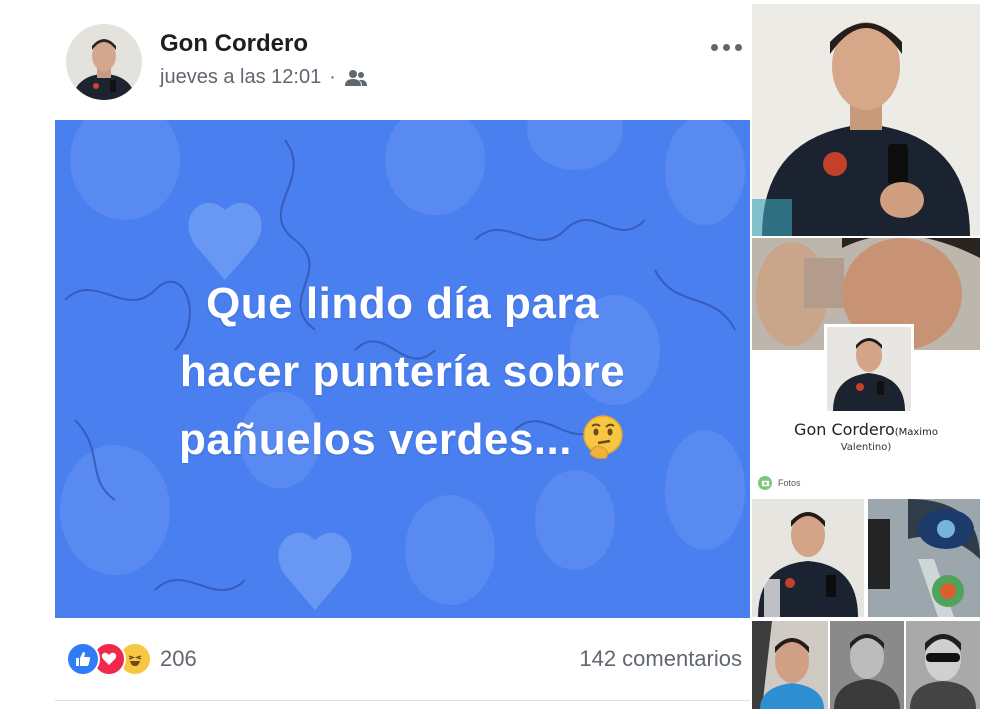 Image resolution: width=1000 pixels, height=714 pixels. I want to click on more-options-icon, so click(726, 47).